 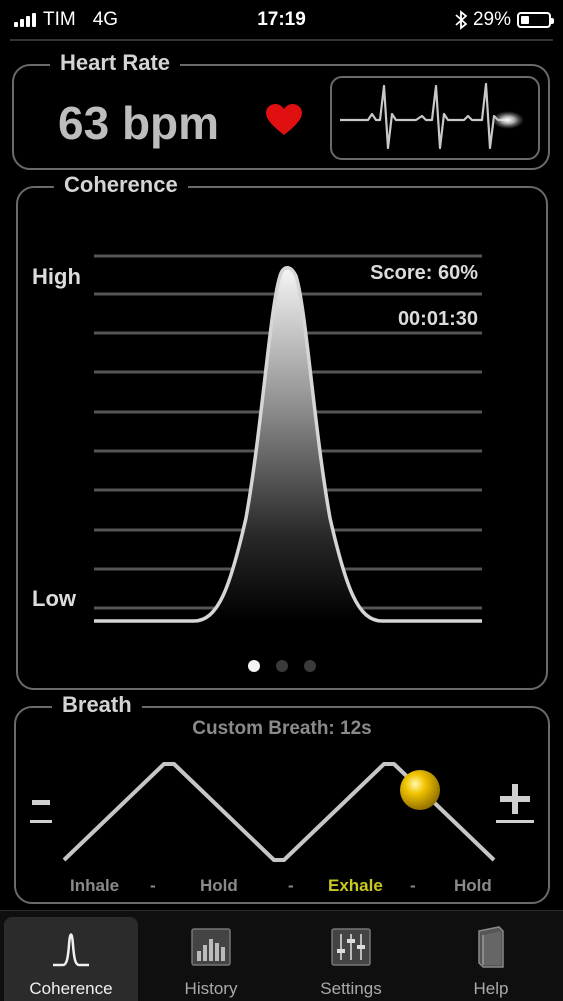 What do you see at coordinates (281, 955) in the screenshot?
I see `tab-bar: Coherence History Settings Help` at bounding box center [281, 955].